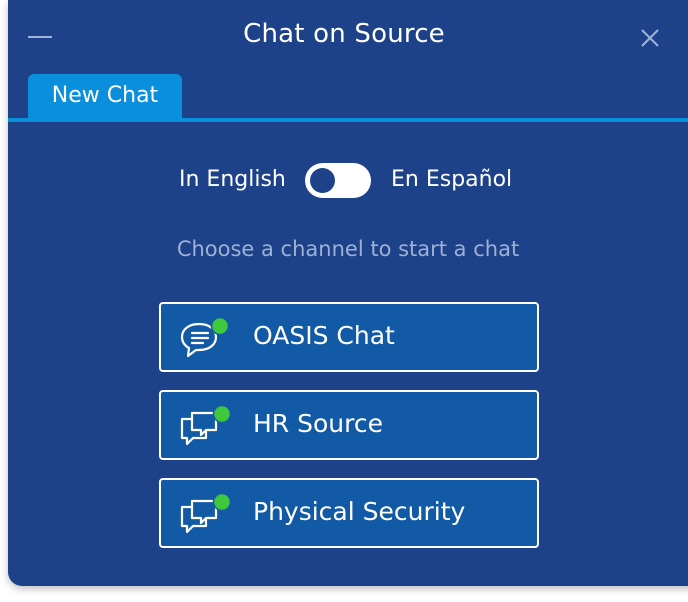 The image size is (688, 602). What do you see at coordinates (105, 96) in the screenshot?
I see `tab-new-chat: New Chat` at bounding box center [105, 96].